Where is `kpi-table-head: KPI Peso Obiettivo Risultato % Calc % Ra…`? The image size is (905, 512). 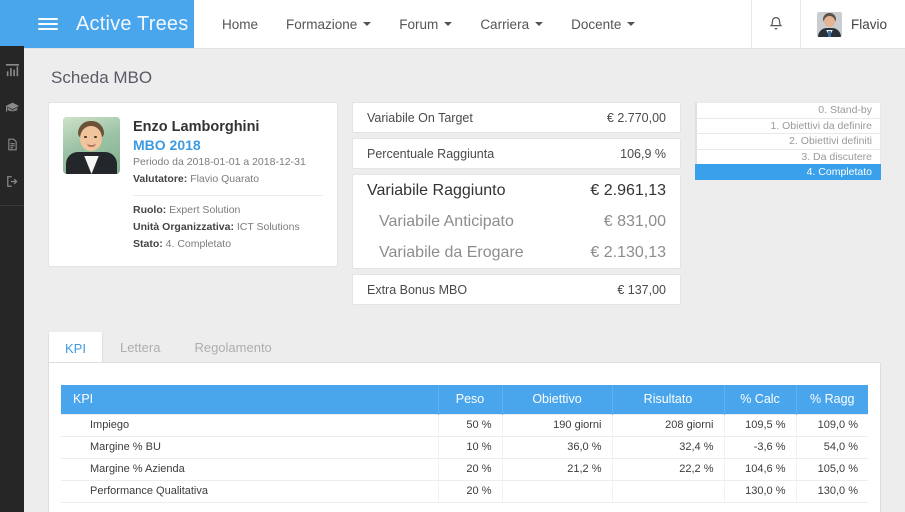
kpi-table-head: KPI Peso Obiettivo Risultato % Calc % Ra… is located at coordinates (464, 399).